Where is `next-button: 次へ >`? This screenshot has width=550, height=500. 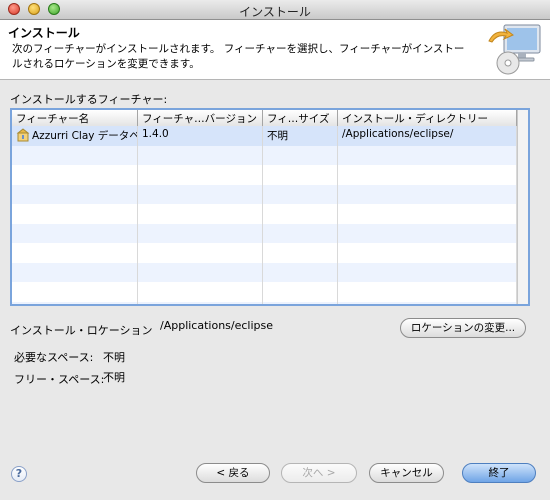 next-button: 次へ > is located at coordinates (319, 473).